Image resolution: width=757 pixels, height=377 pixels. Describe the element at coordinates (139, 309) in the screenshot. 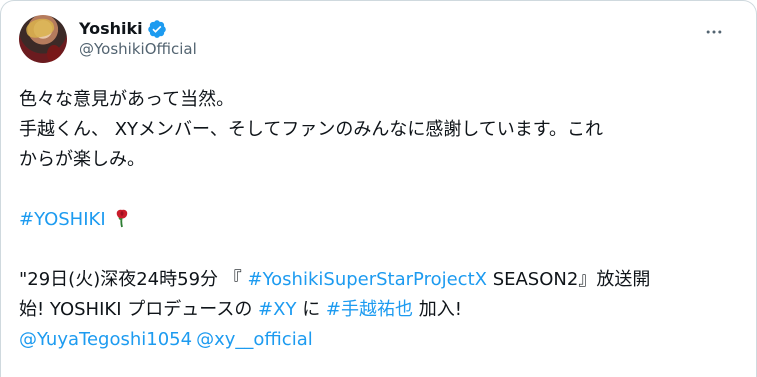

I see `tweet-line-6-prefix: 始! YOSHIKI プロデュースの` at that location.